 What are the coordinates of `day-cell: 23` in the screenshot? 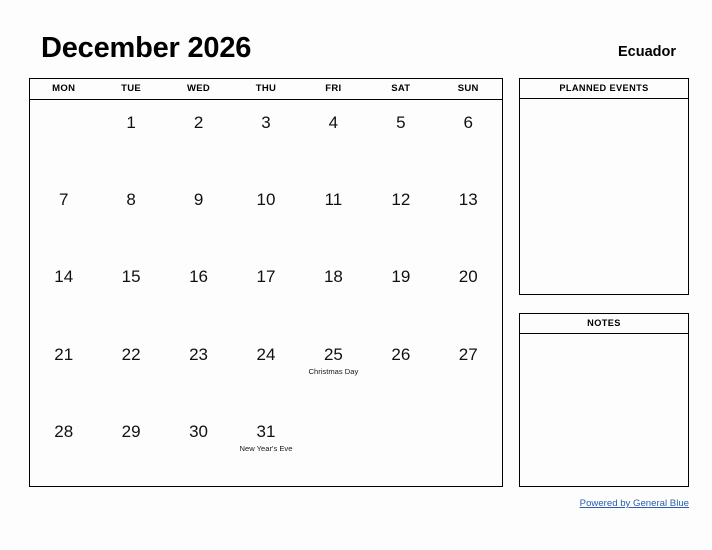 It's located at (198, 370).